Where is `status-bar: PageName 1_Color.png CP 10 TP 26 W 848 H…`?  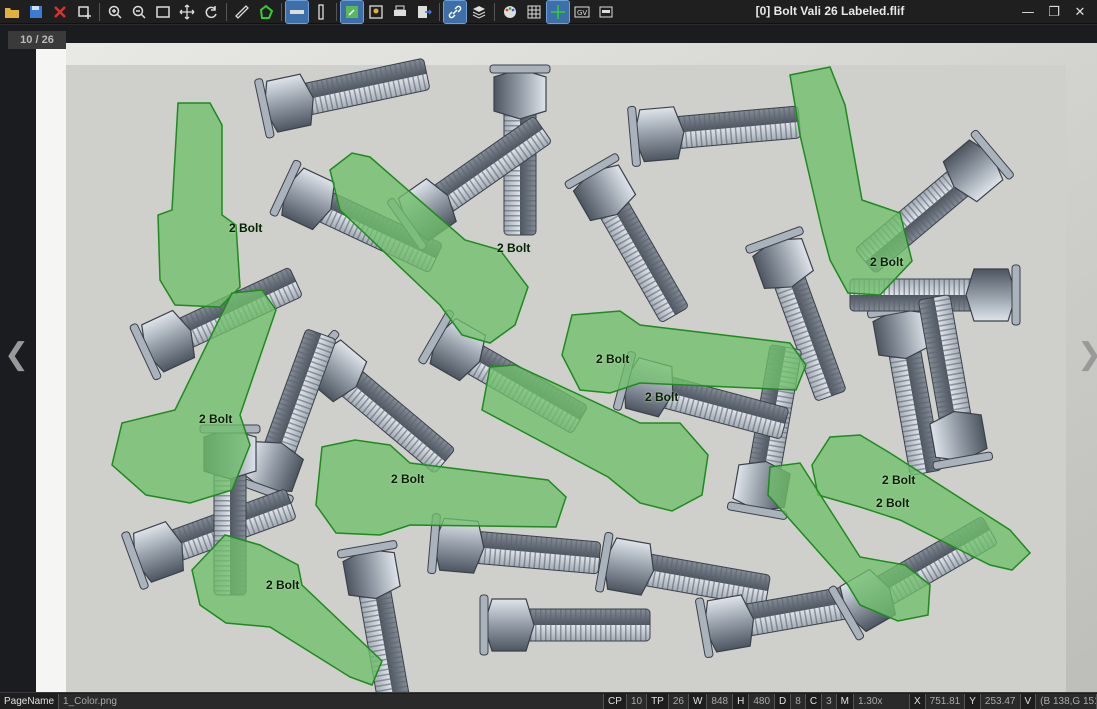 status-bar: PageName 1_Color.png CP 10 TP 26 W 848 H… is located at coordinates (548, 700).